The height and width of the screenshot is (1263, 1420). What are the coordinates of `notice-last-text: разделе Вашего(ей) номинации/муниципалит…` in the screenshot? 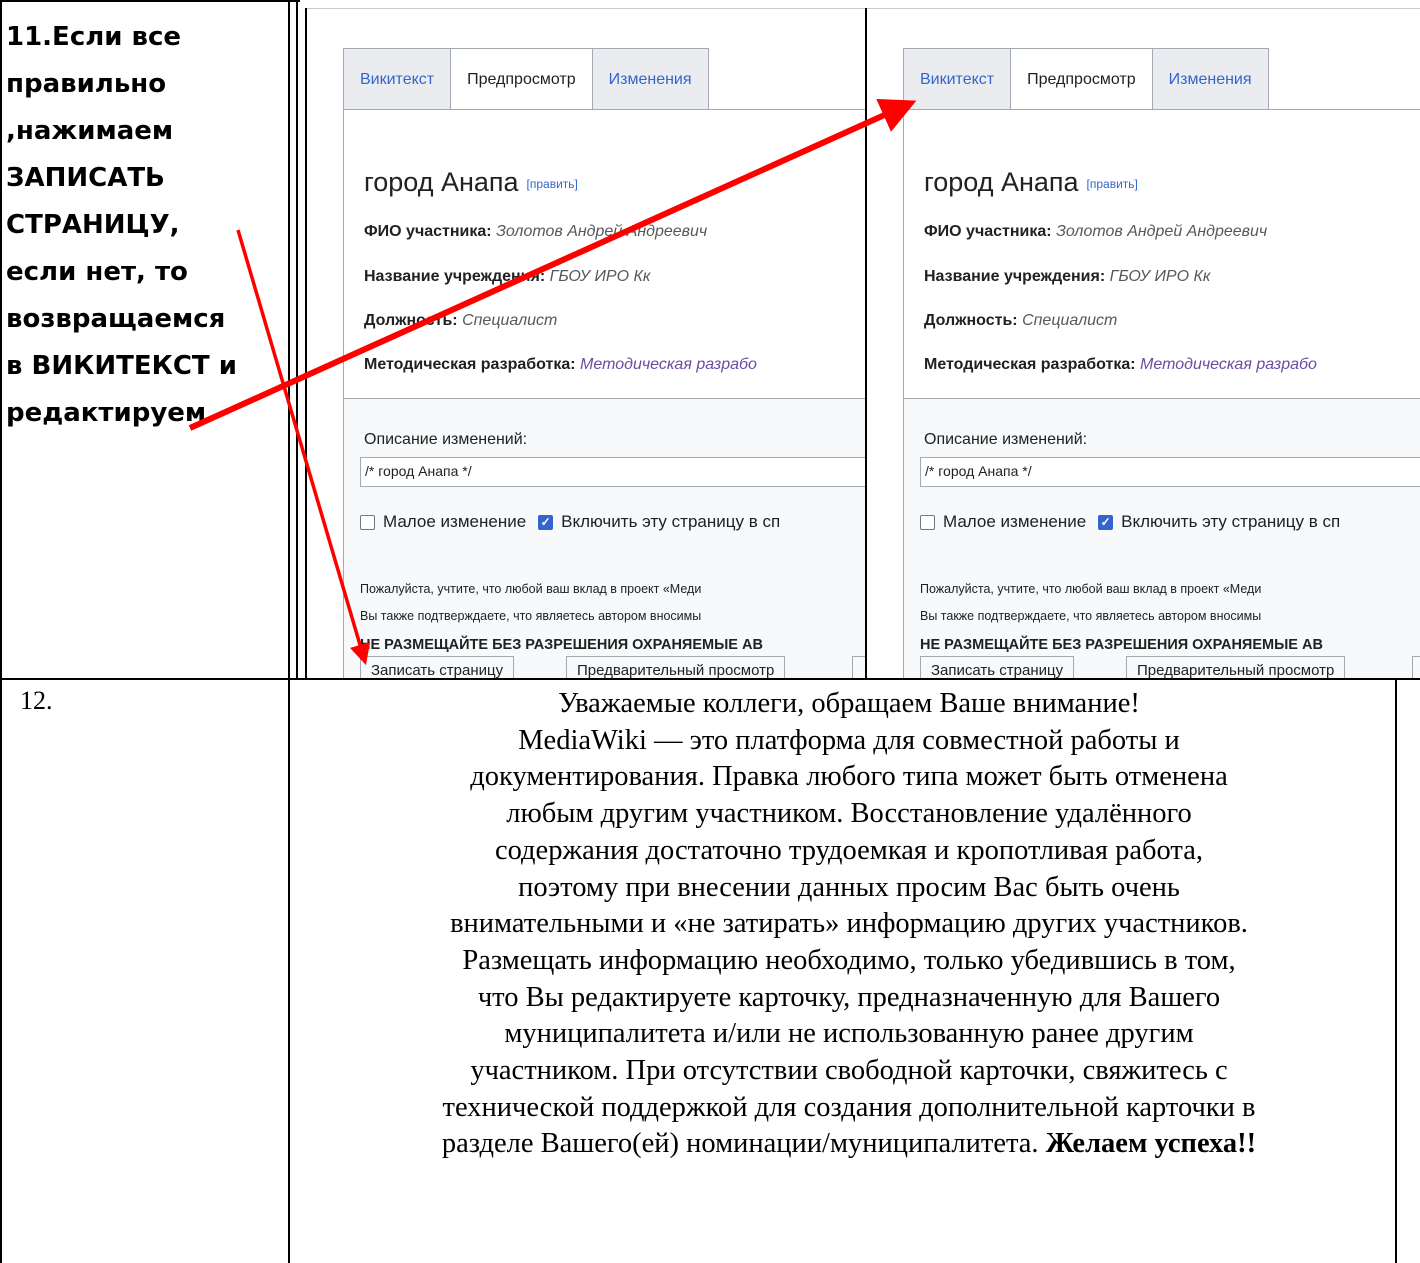 It's located at (740, 1144).